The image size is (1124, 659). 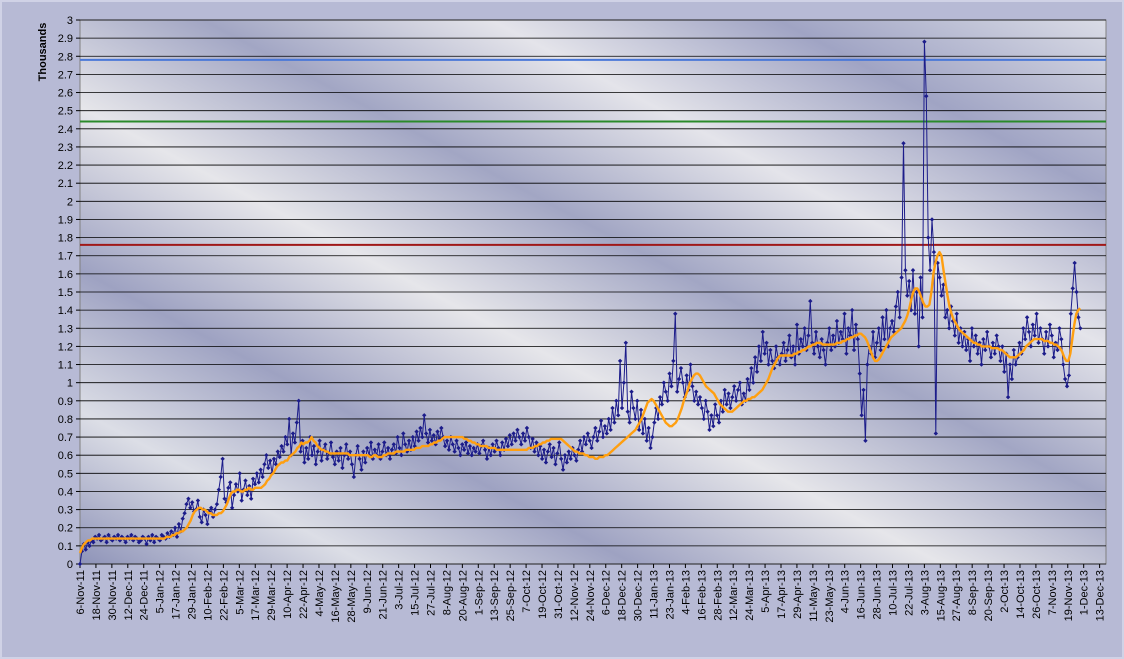 What do you see at coordinates (1069, 595) in the screenshot?
I see `x-tick-label: 19-Nov-13` at bounding box center [1069, 595].